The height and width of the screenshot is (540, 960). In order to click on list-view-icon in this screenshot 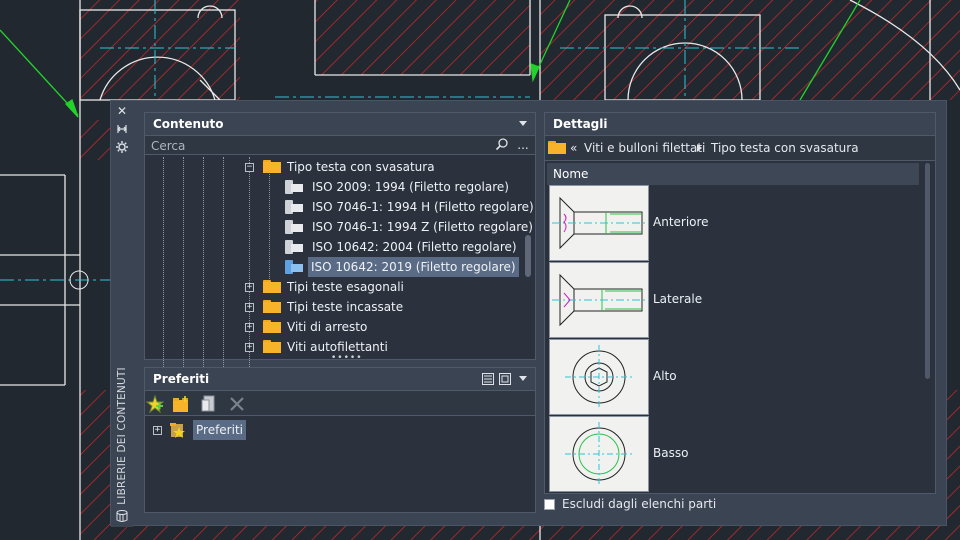, I will do `click(488, 379)`.